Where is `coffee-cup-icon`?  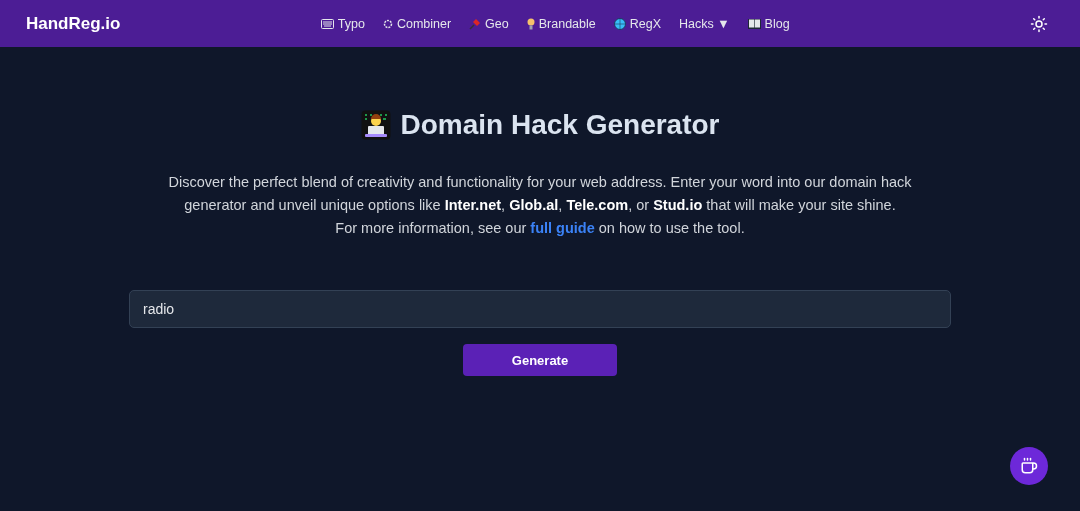
coffee-cup-icon is located at coordinates (1029, 466).